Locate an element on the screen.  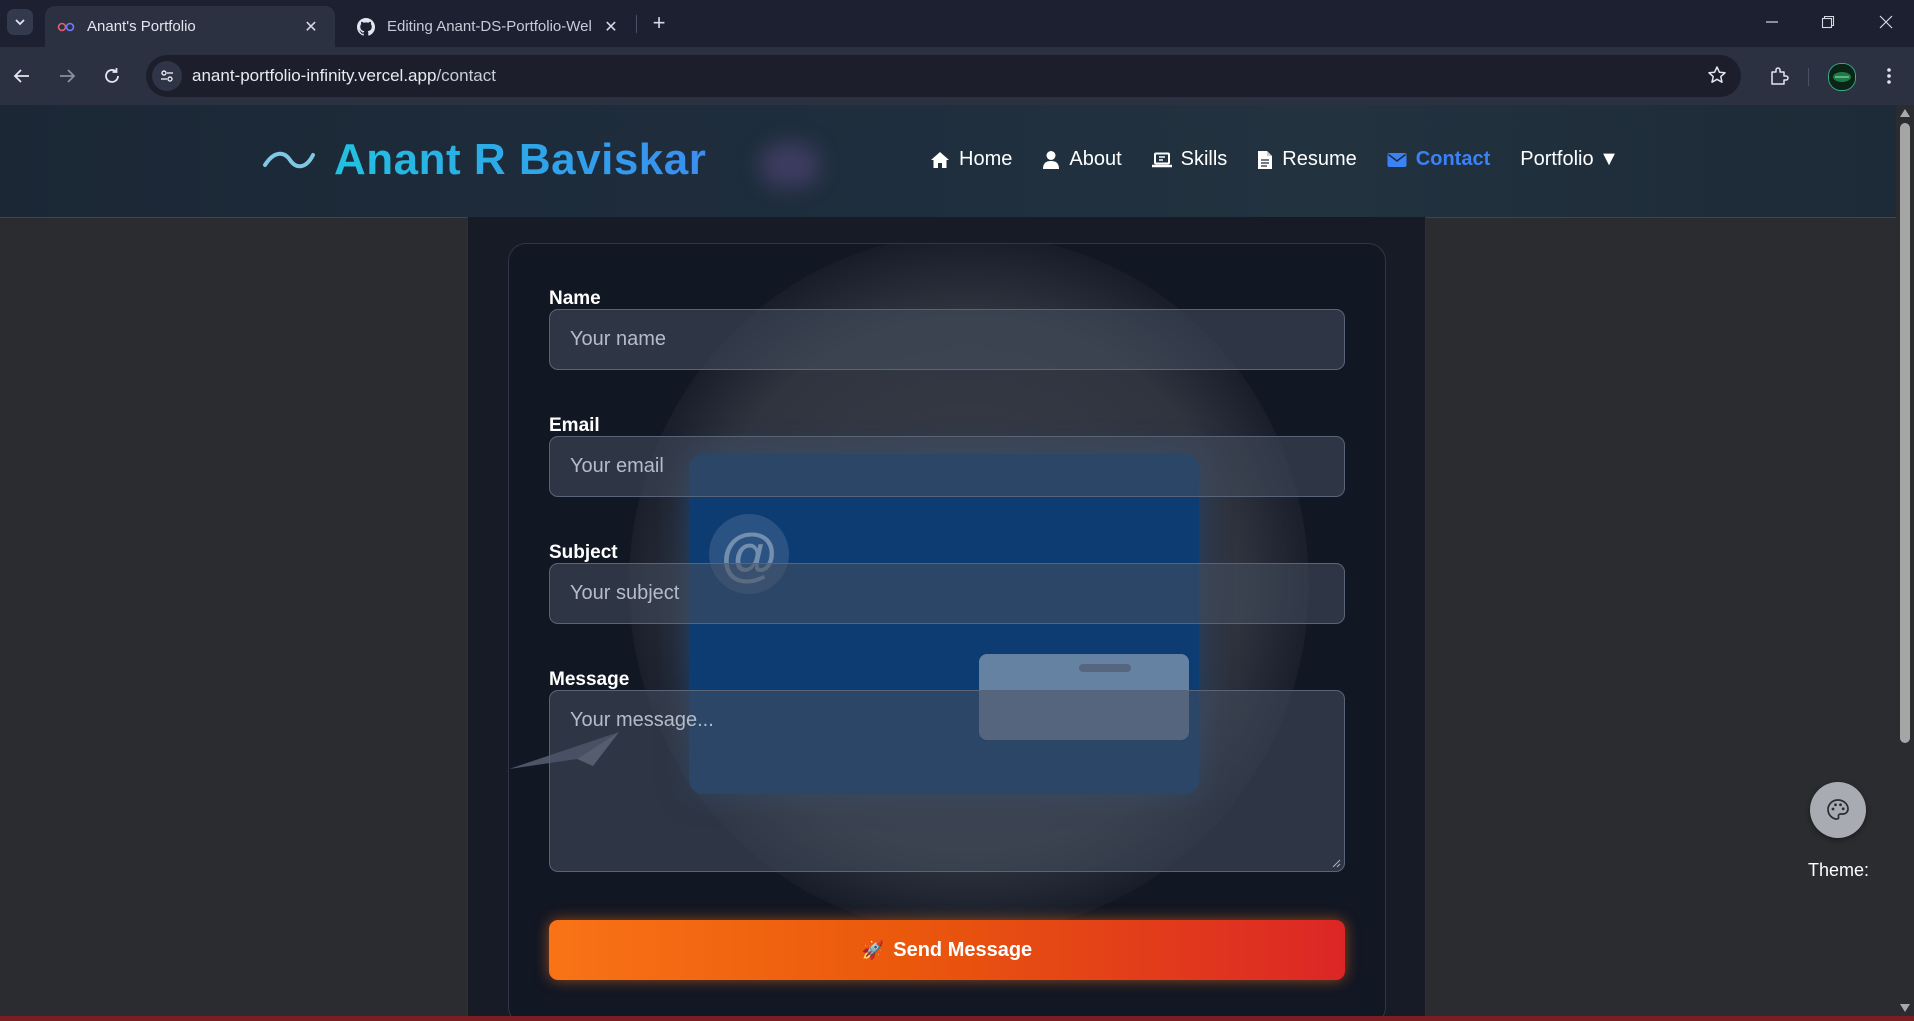
nav-portfolio-dropdown: Portfolio ▼ is located at coordinates (1569, 159).